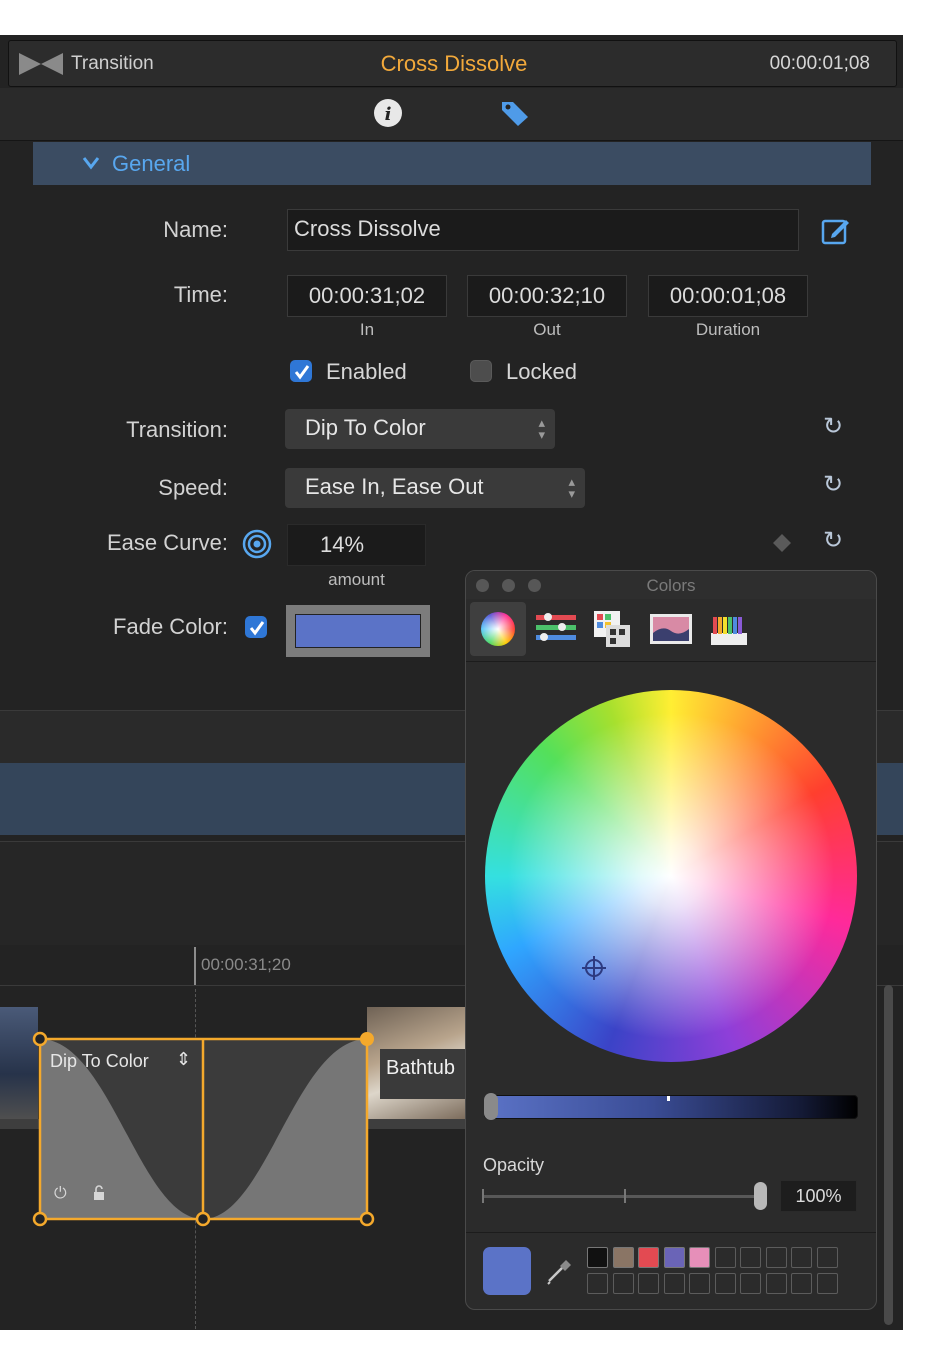 This screenshot has width=933, height=1350. I want to click on next-clip-label-box: Bathtub, so click(425, 1074).